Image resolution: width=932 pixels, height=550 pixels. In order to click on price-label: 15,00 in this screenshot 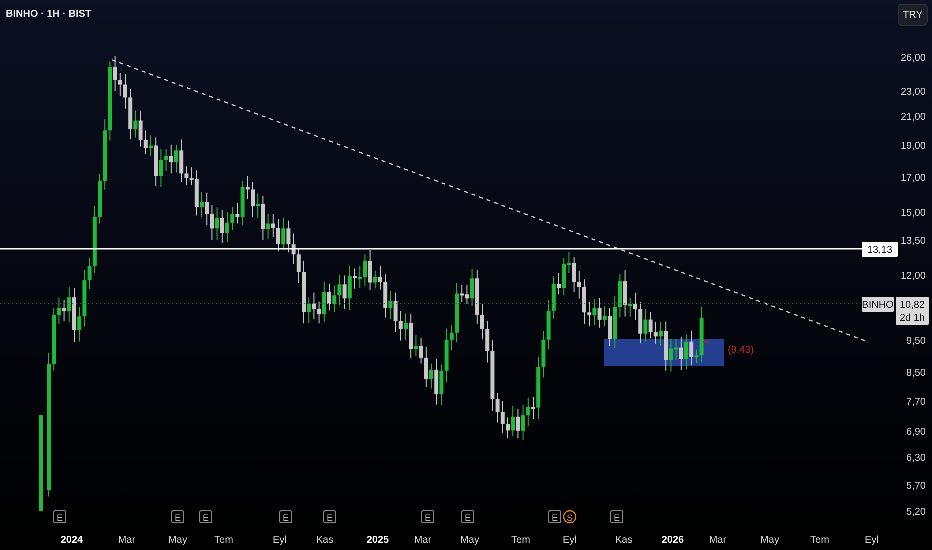, I will do `click(913, 213)`.